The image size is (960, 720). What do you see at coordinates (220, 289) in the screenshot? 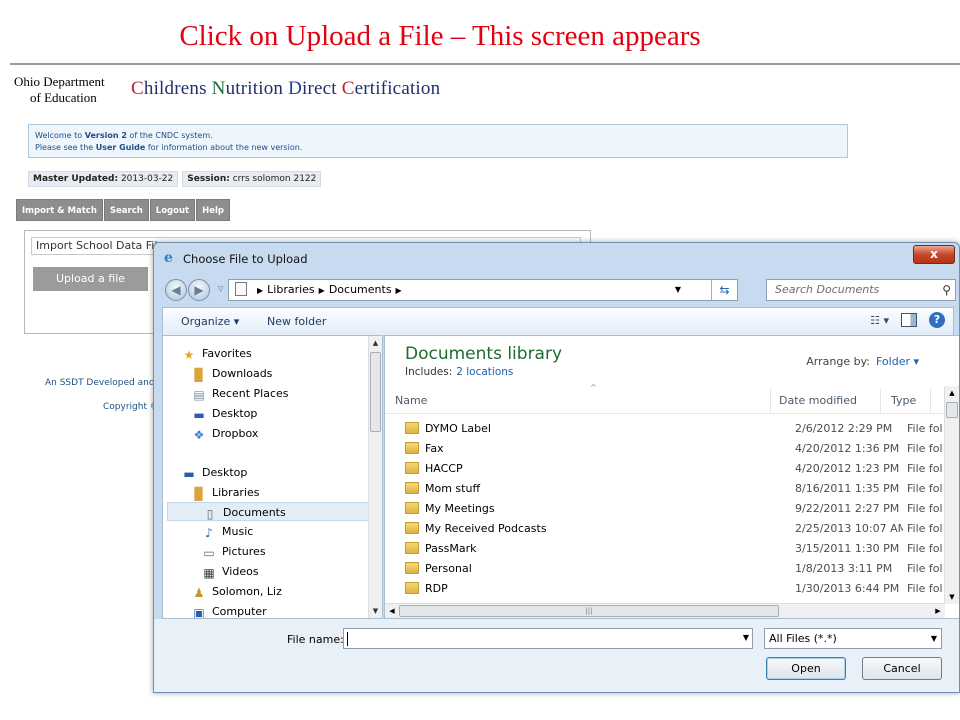
I see `recent-locations-icon: ▽` at bounding box center [220, 289].